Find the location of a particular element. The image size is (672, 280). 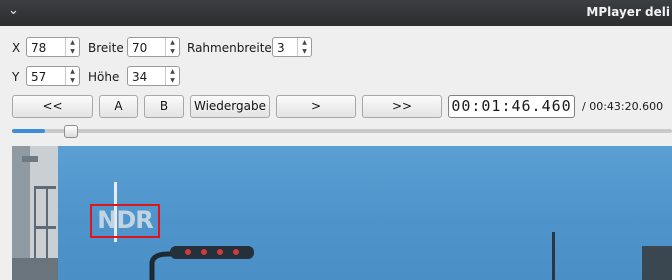

hoehe-stepper: ▲ ▼ is located at coordinates (172, 76).